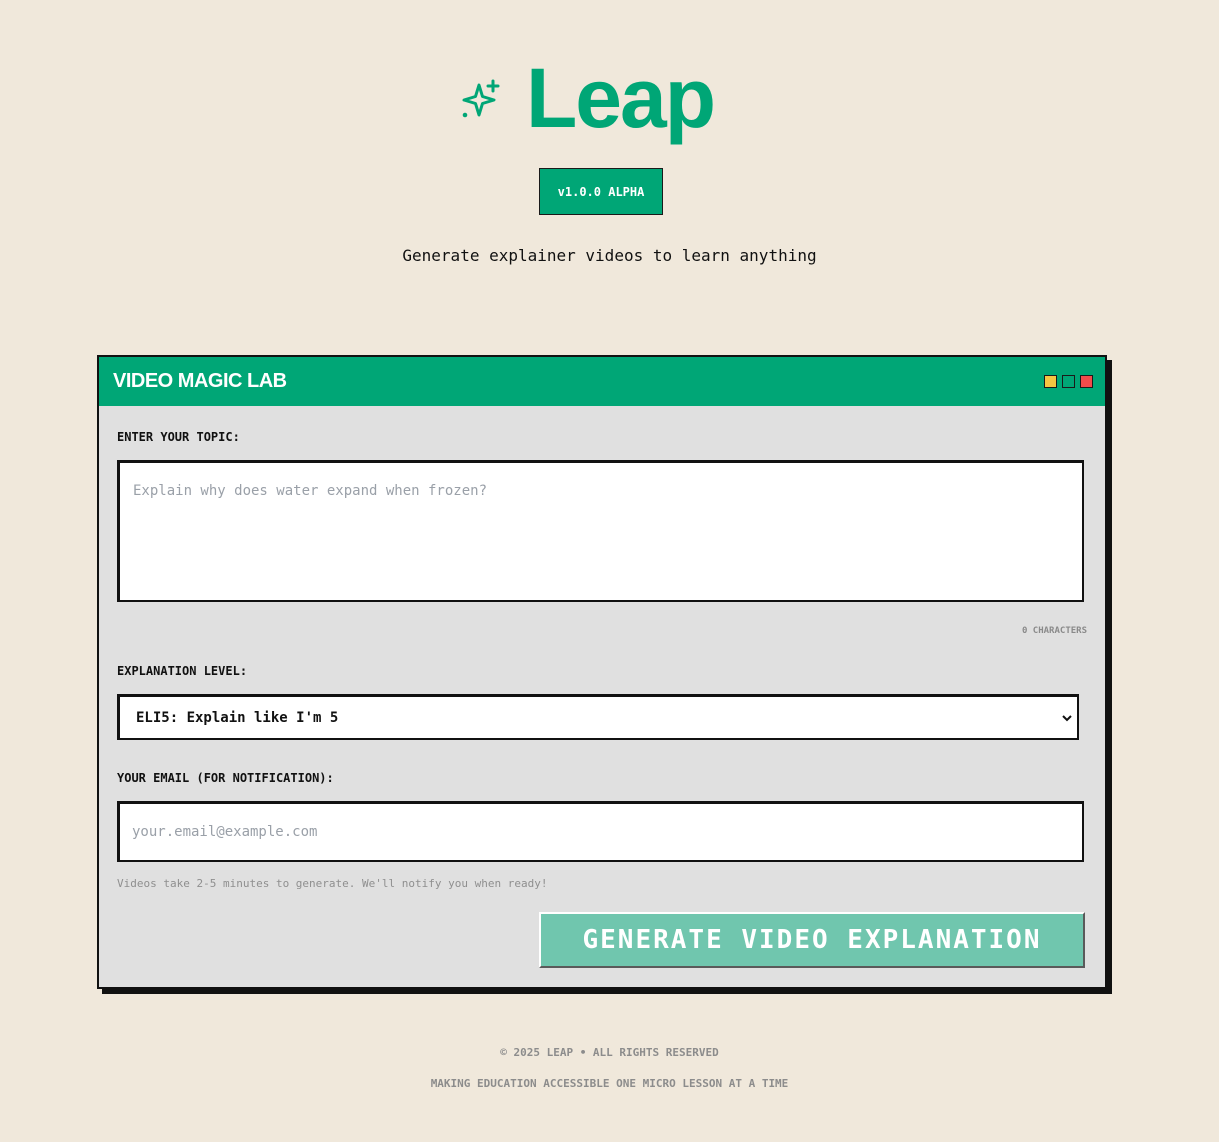 The width and height of the screenshot is (1219, 1142). Describe the element at coordinates (1086, 381) in the screenshot. I see `close-button` at that location.